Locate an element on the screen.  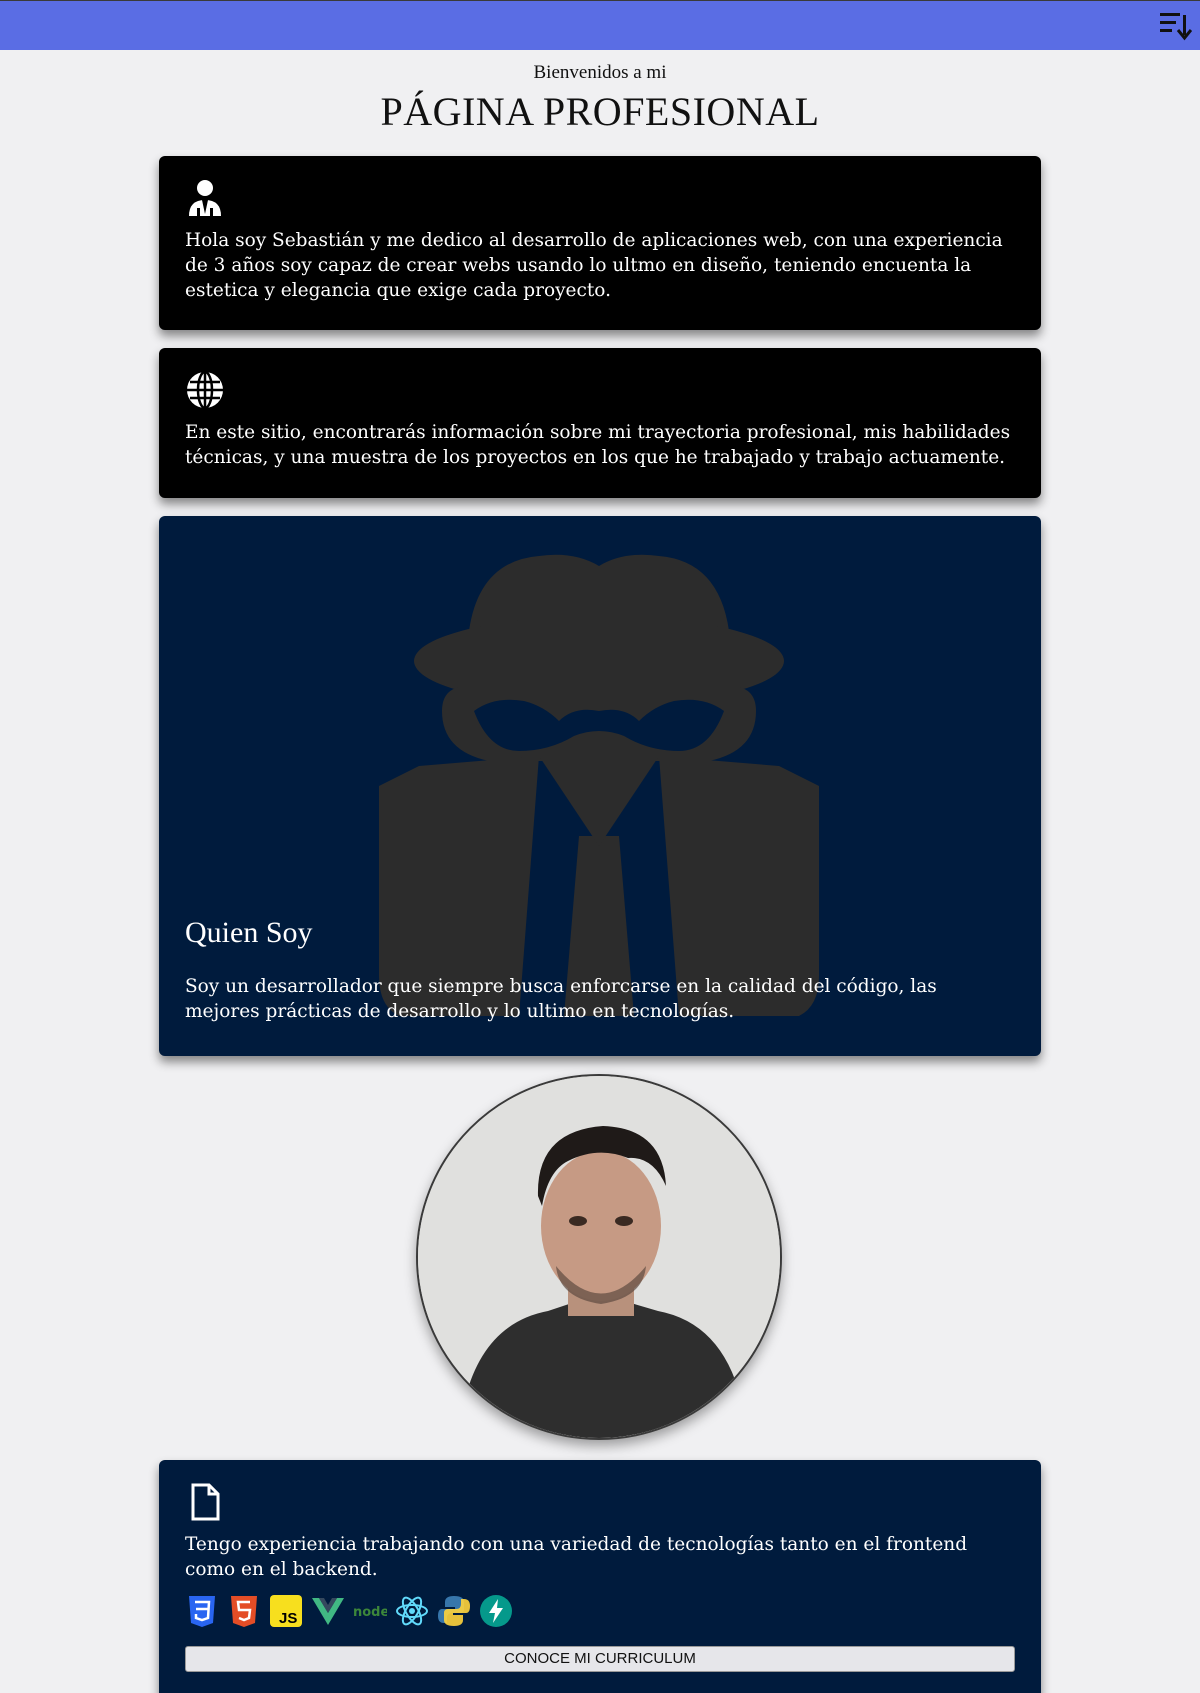
node-icon: node is located at coordinates (371, 1611).